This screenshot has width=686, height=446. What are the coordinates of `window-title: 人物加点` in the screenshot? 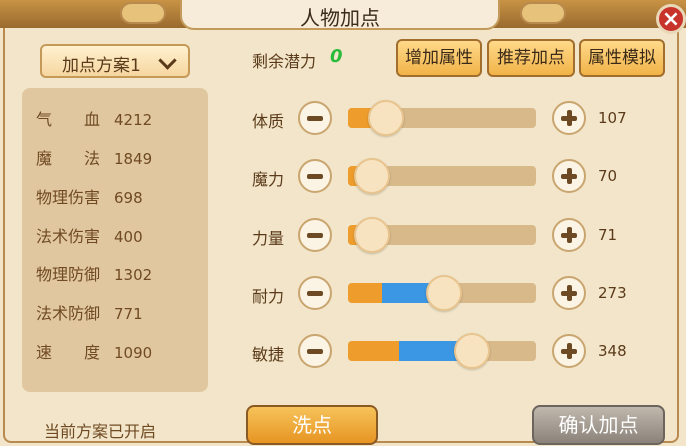 It's located at (340, 18).